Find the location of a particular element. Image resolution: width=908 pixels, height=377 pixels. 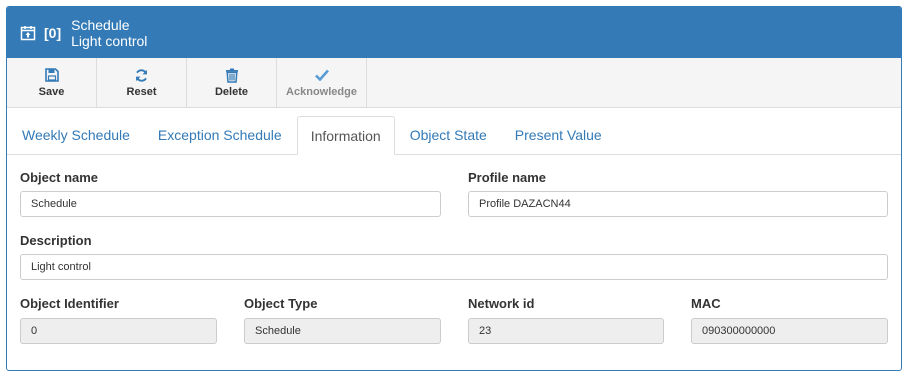

object-name-label: Object name is located at coordinates (59, 177).